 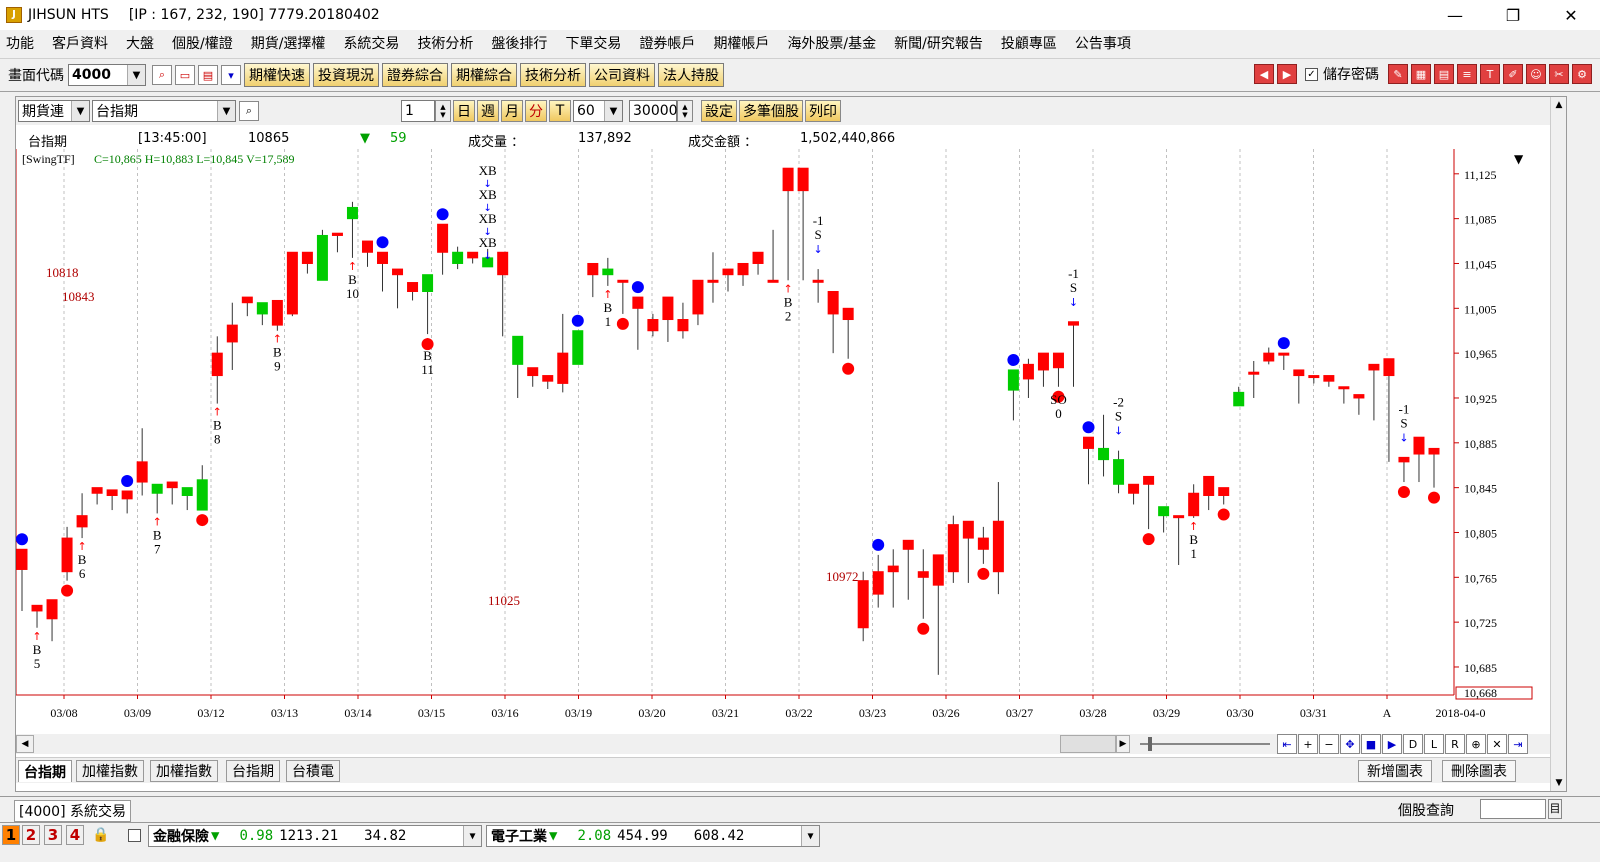 I want to click on move-icon: ✥, so click(x=1350, y=744).